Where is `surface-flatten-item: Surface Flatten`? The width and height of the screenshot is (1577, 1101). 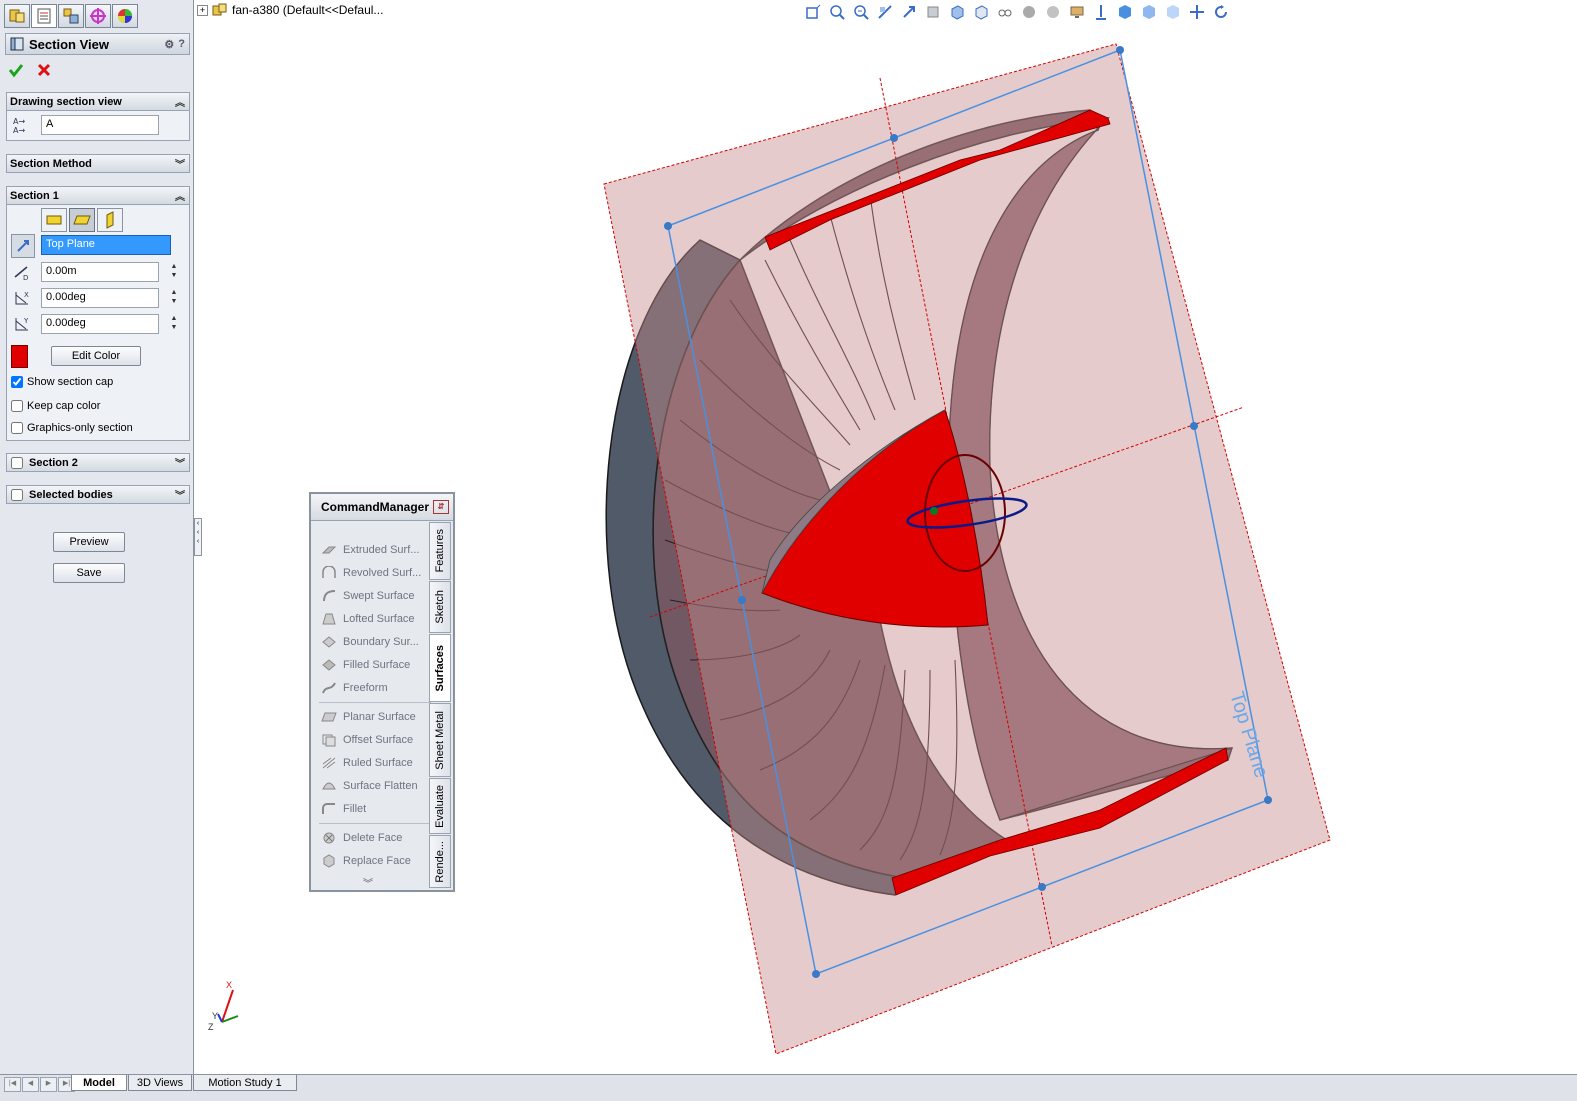 surface-flatten-item: Surface Flatten is located at coordinates (369, 786).